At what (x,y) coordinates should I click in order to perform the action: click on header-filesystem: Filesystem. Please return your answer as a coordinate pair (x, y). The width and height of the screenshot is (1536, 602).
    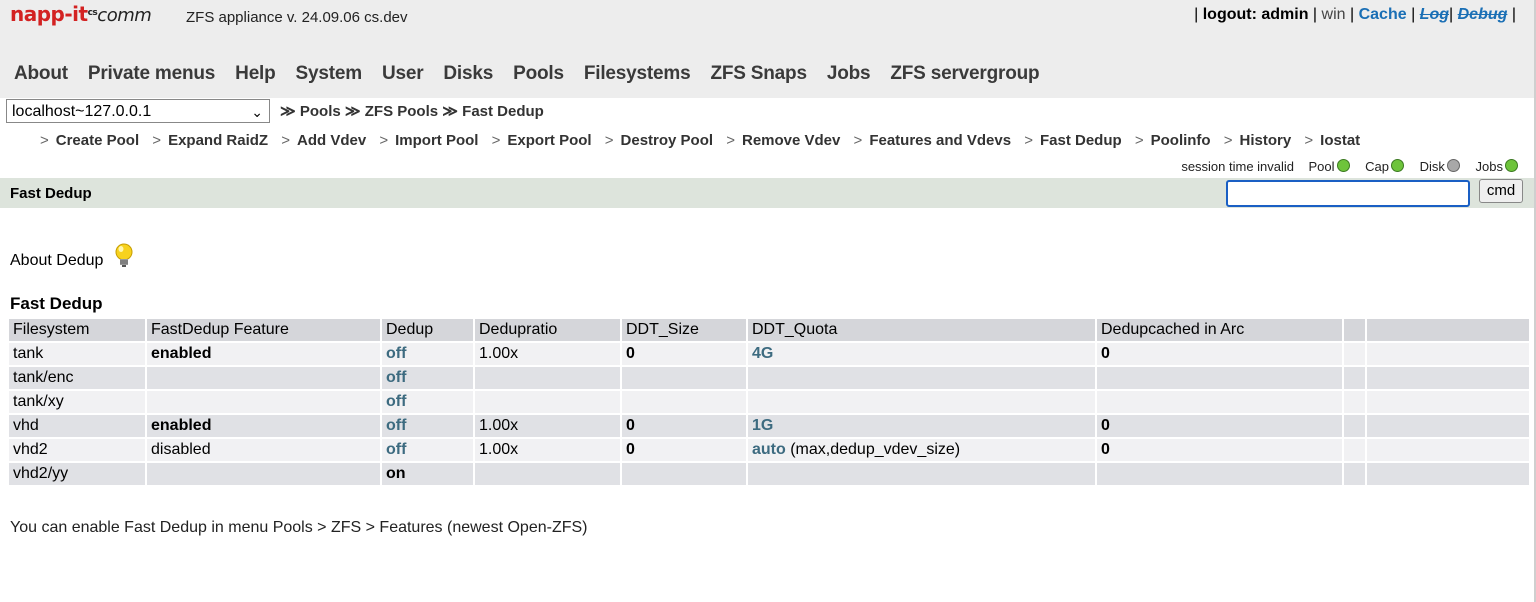
    Looking at the image, I should click on (77, 330).